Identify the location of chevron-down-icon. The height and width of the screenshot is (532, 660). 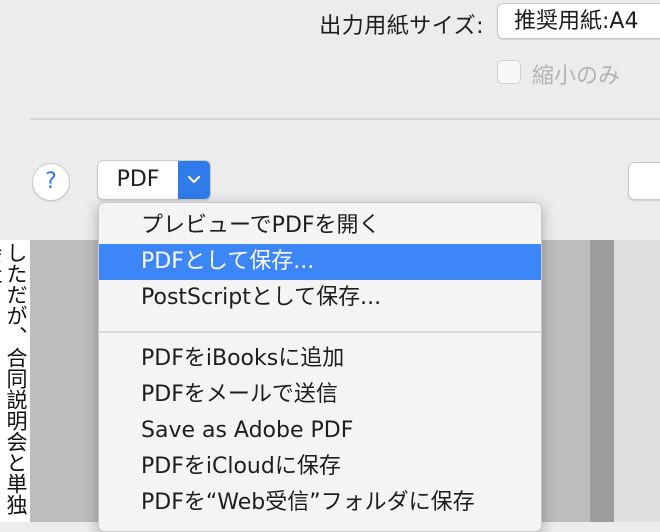
(194, 180).